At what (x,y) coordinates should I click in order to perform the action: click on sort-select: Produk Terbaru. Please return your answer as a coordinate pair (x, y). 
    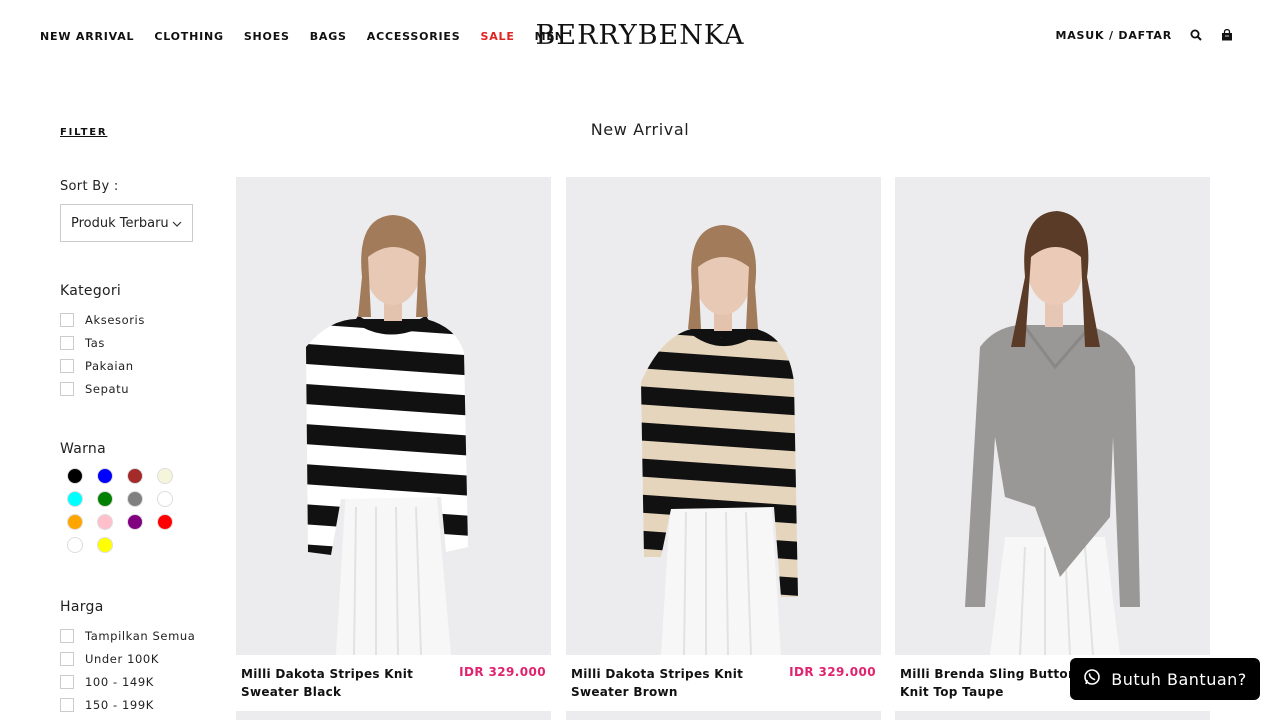
    Looking at the image, I should click on (126, 223).